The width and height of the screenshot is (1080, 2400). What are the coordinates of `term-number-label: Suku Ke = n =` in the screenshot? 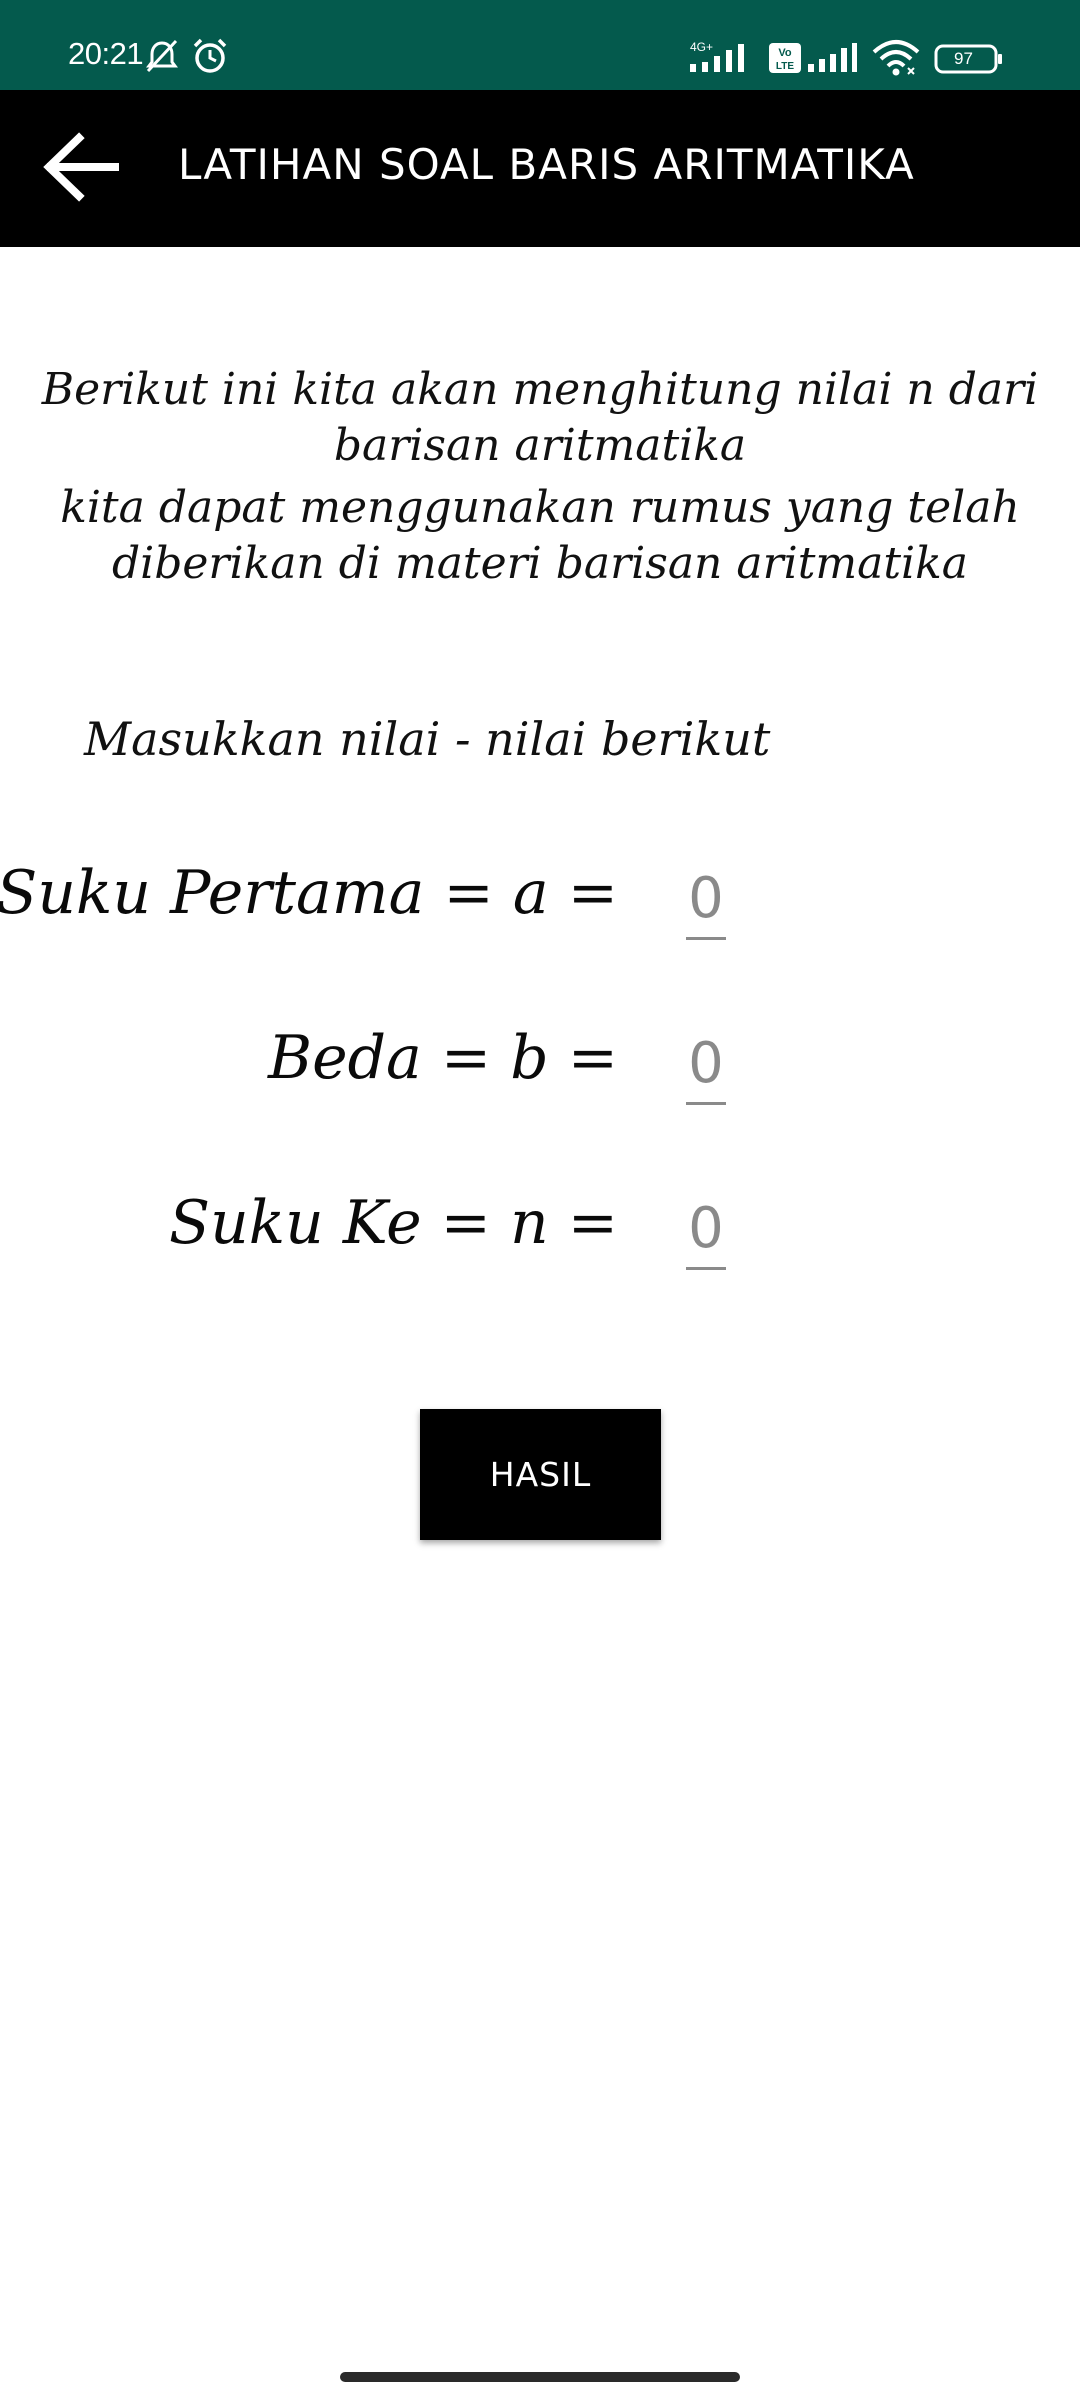 It's located at (393, 1223).